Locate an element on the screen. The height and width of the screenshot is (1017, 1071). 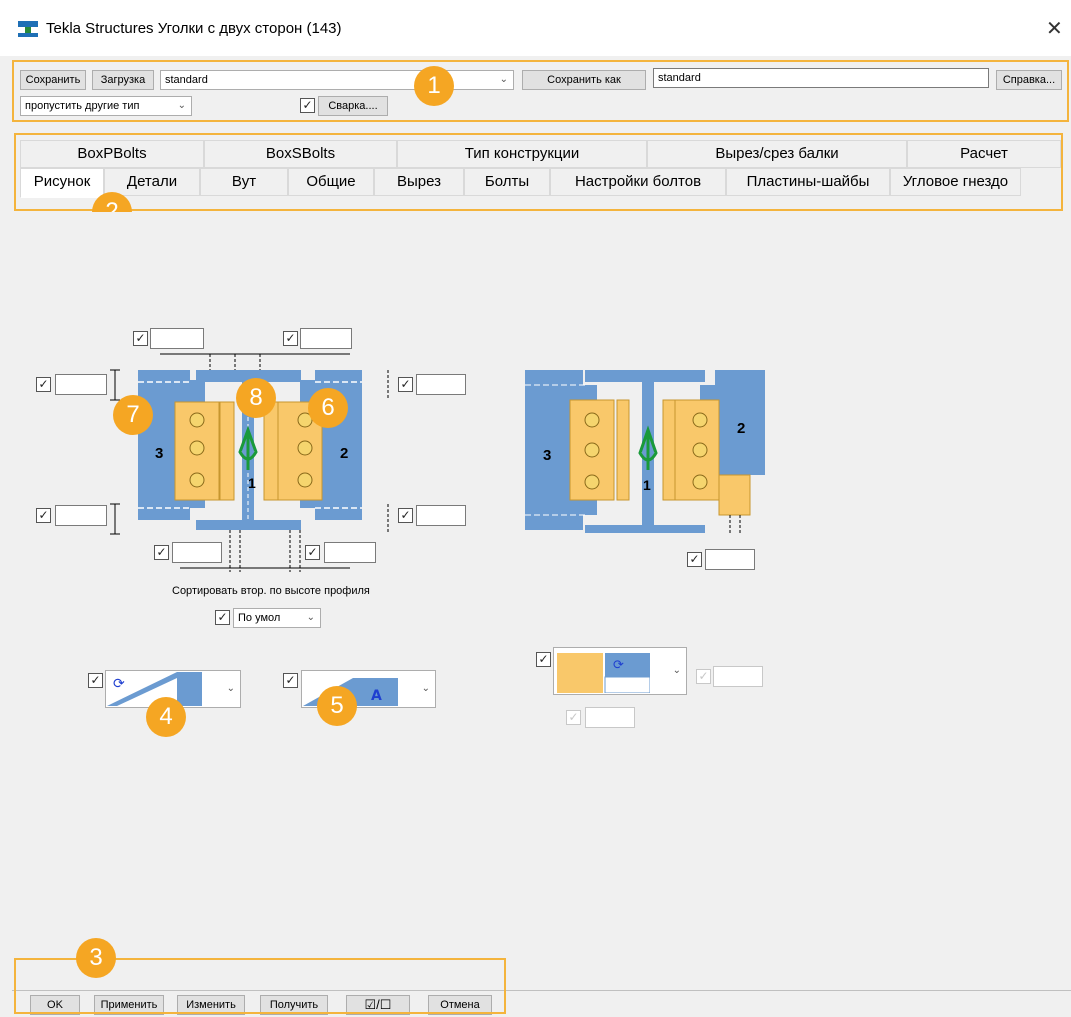
tab-notch: Вырез is located at coordinates (419, 182).